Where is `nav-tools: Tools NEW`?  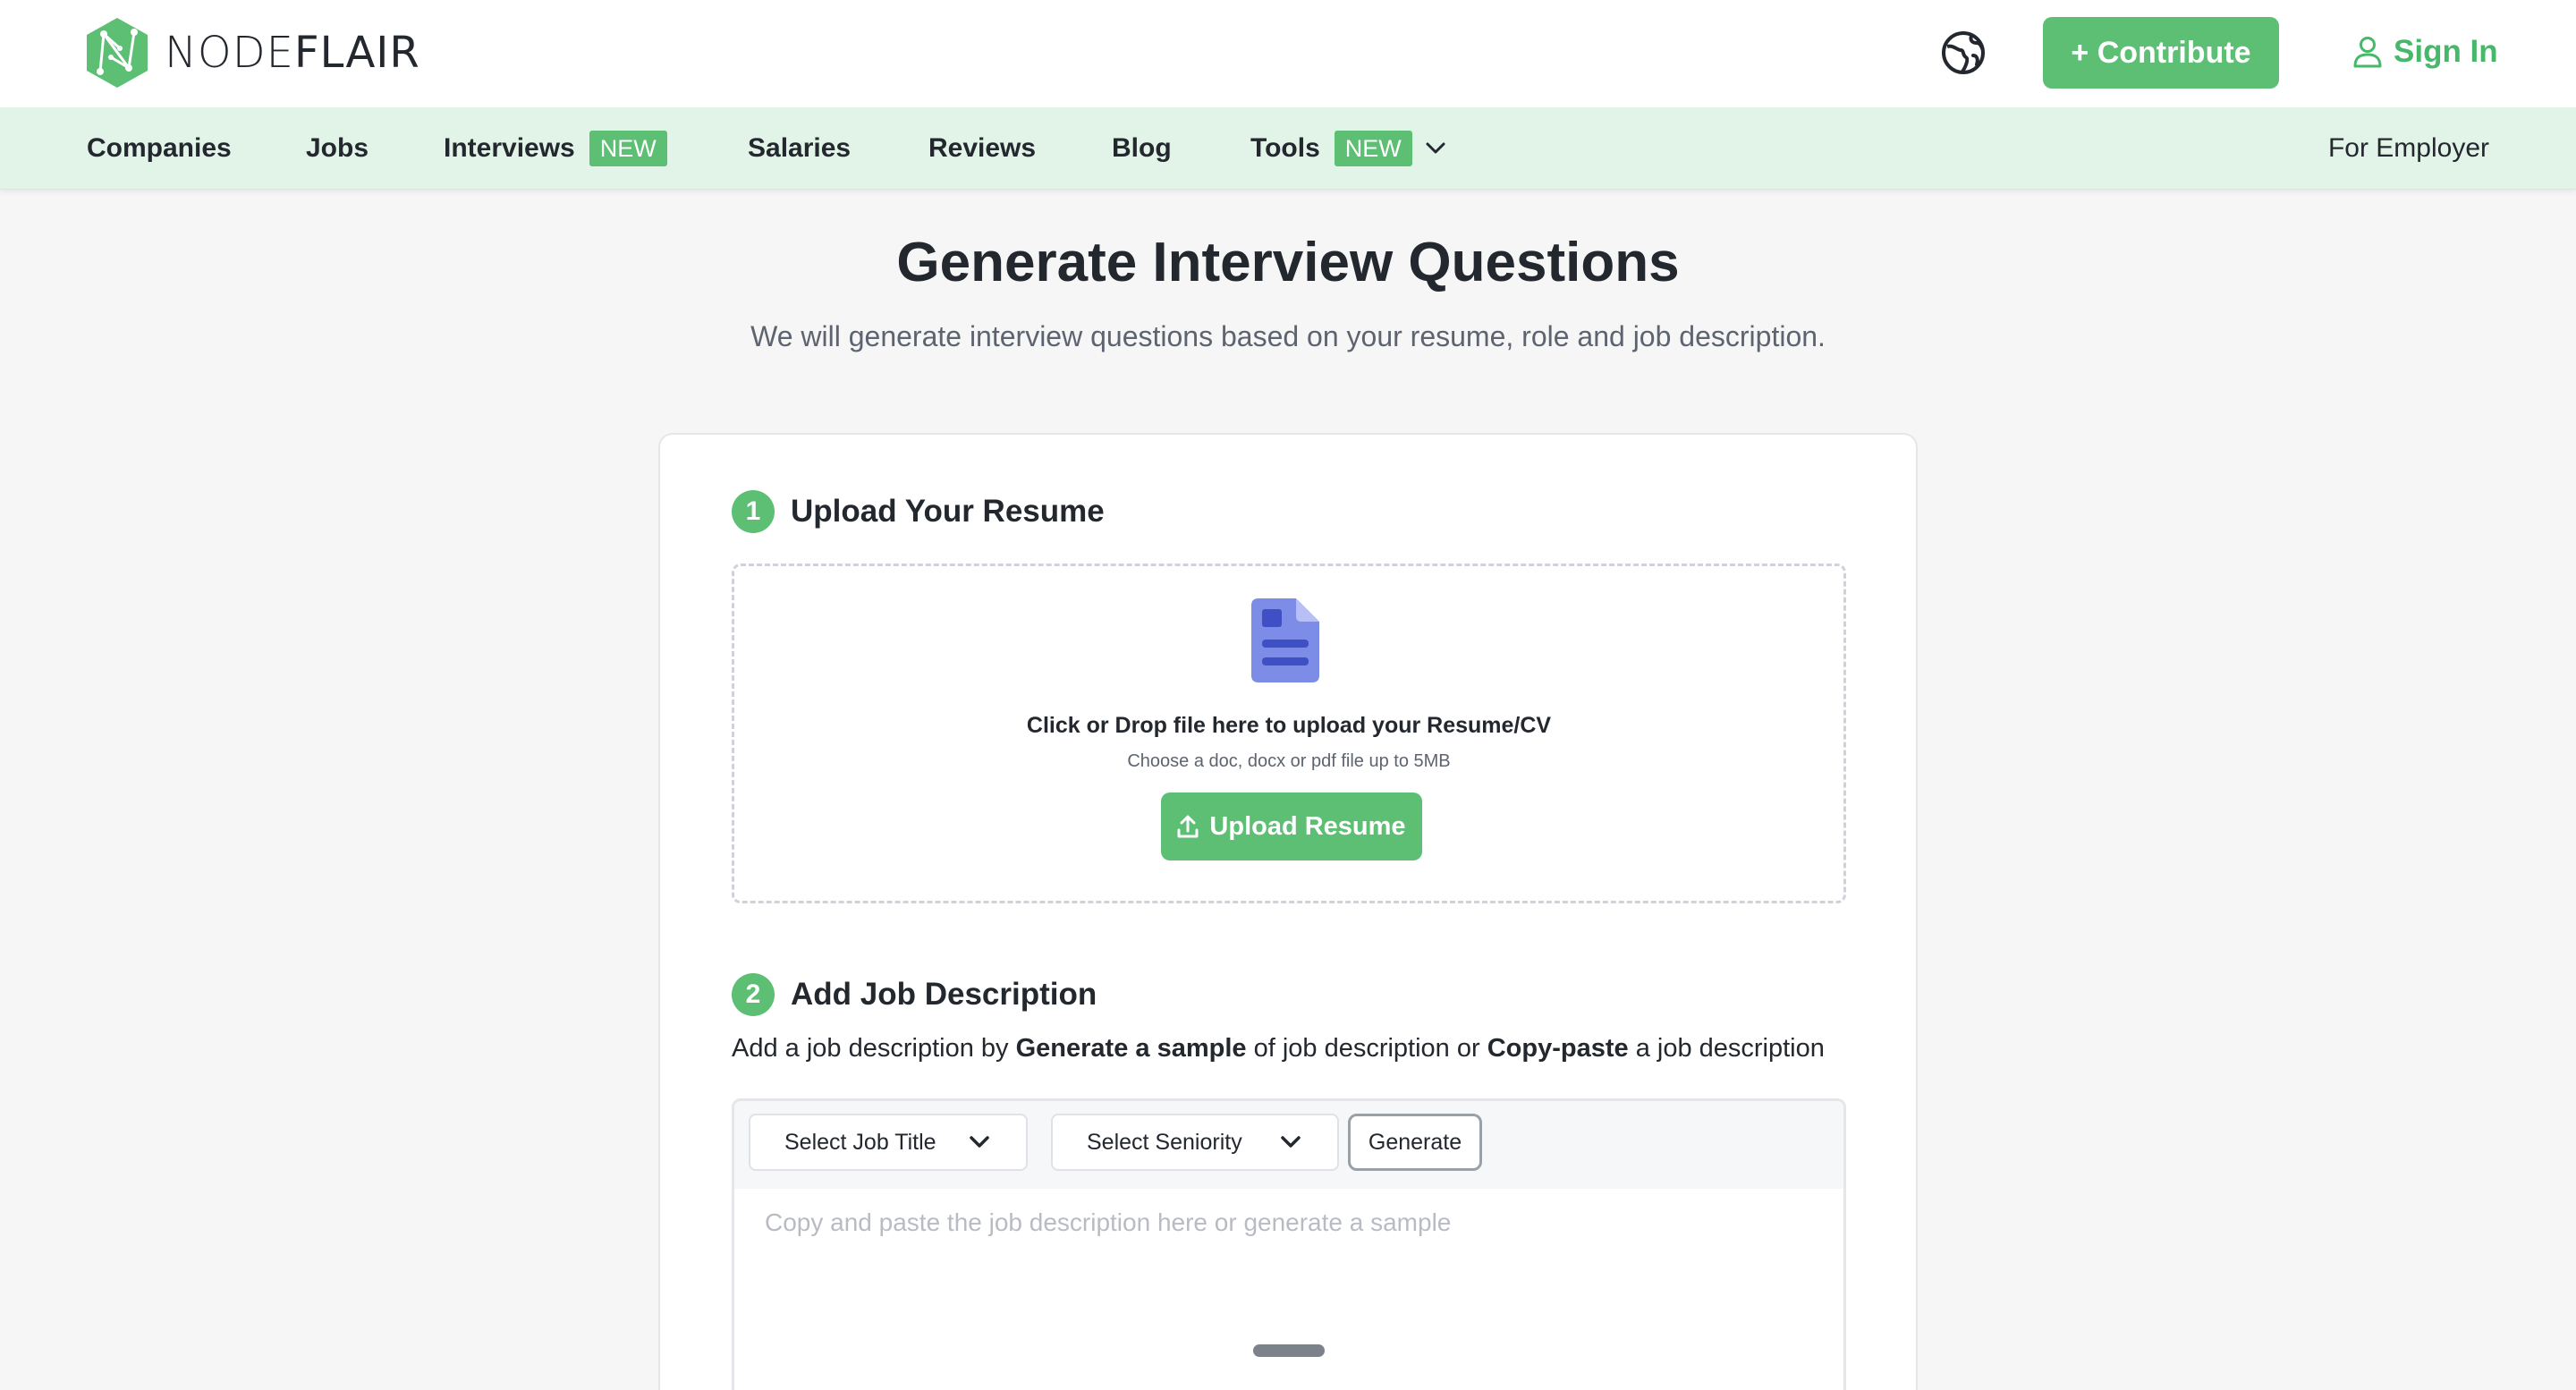 nav-tools: Tools NEW is located at coordinates (1348, 148).